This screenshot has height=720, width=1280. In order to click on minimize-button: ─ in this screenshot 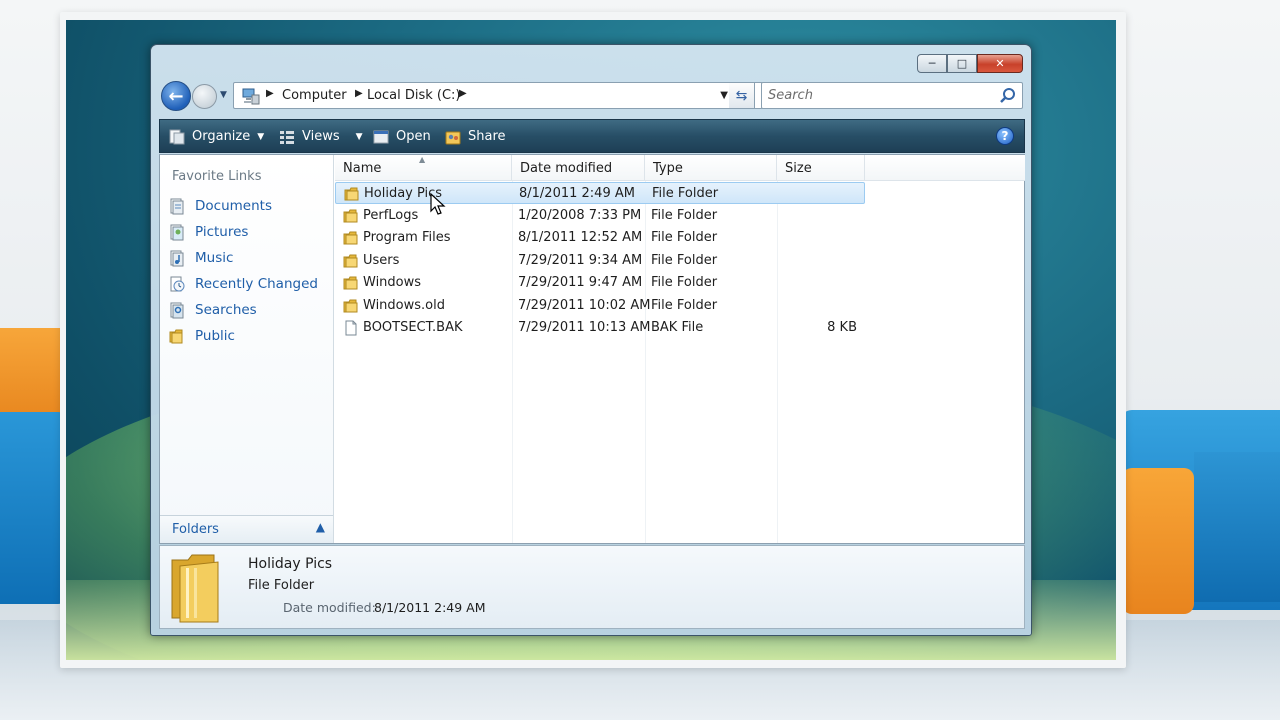, I will do `click(932, 63)`.